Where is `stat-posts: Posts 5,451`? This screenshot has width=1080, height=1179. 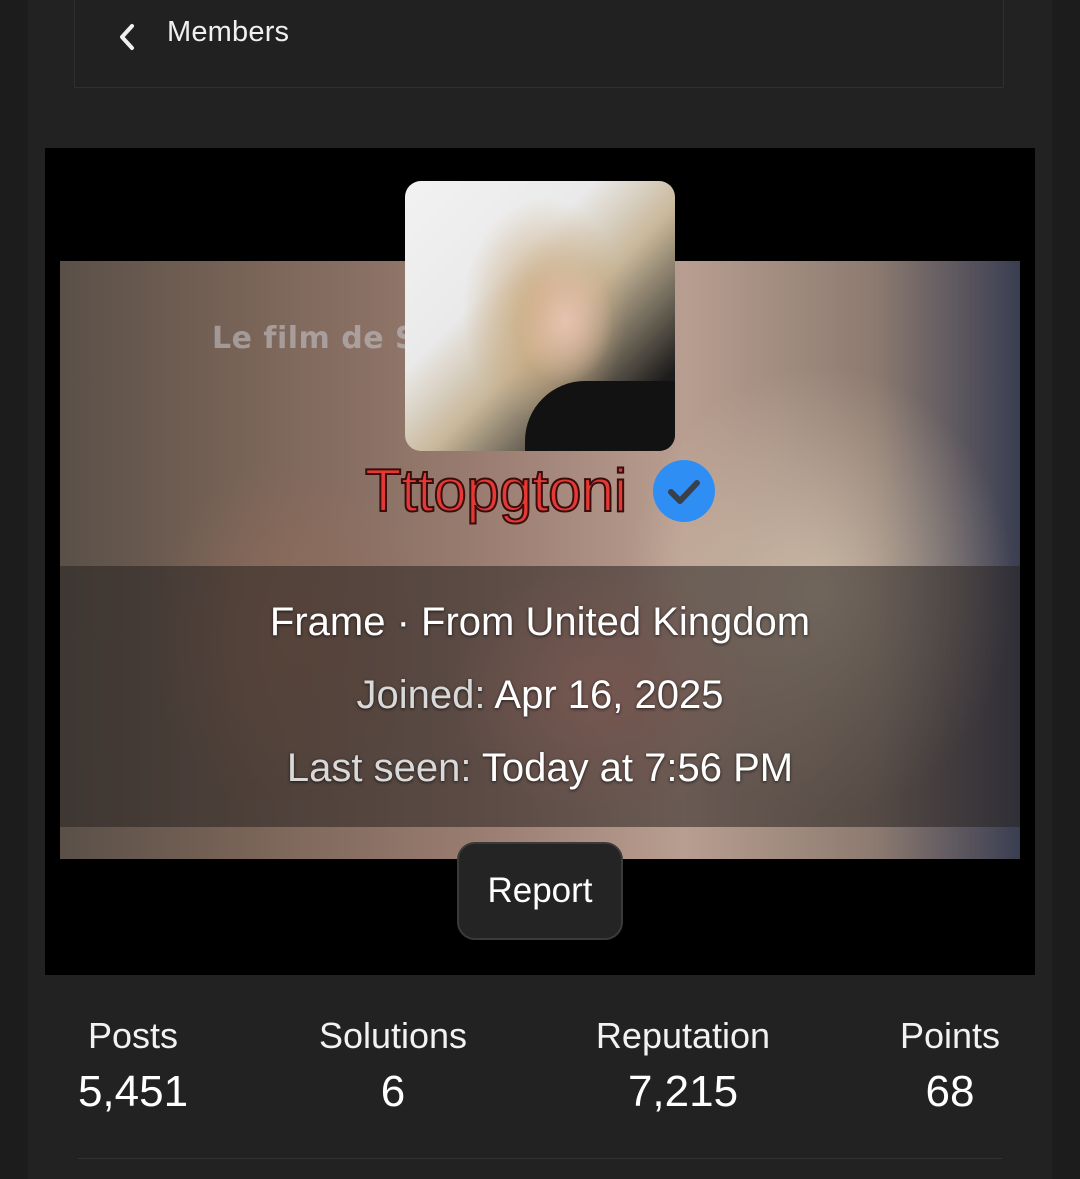 stat-posts: Posts 5,451 is located at coordinates (133, 1066).